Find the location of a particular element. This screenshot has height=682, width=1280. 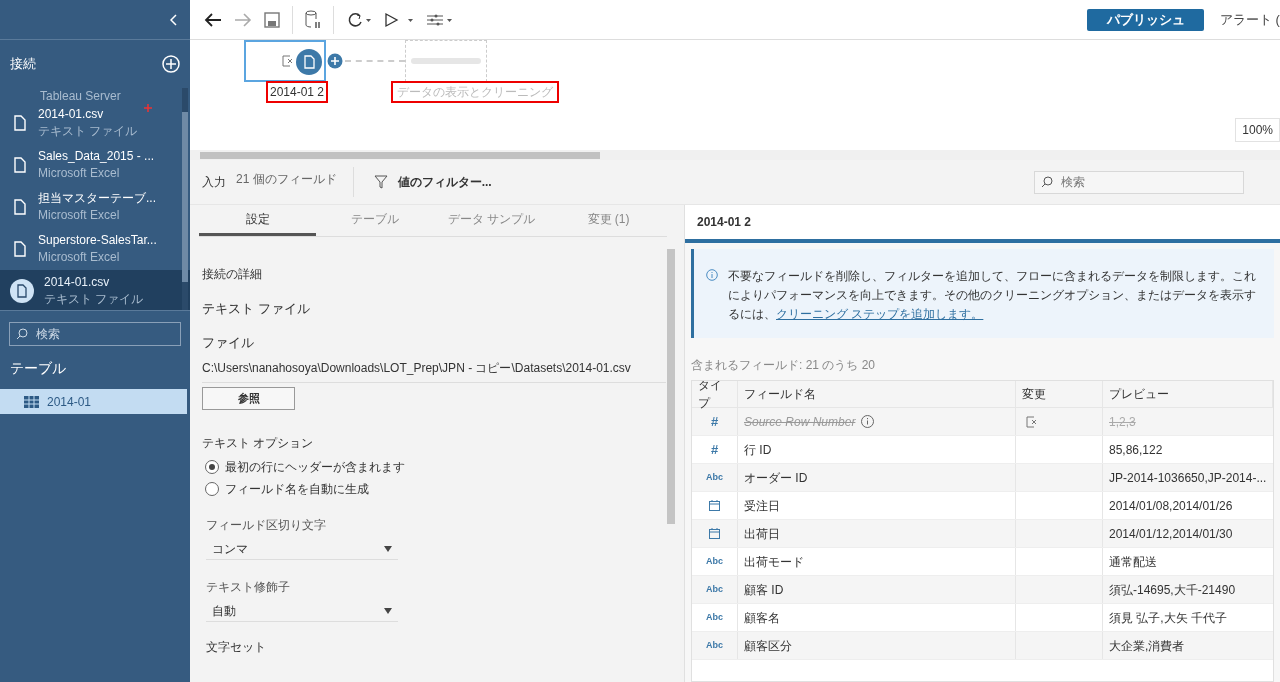

preview-value: 通常配送 is located at coordinates (1133, 562).